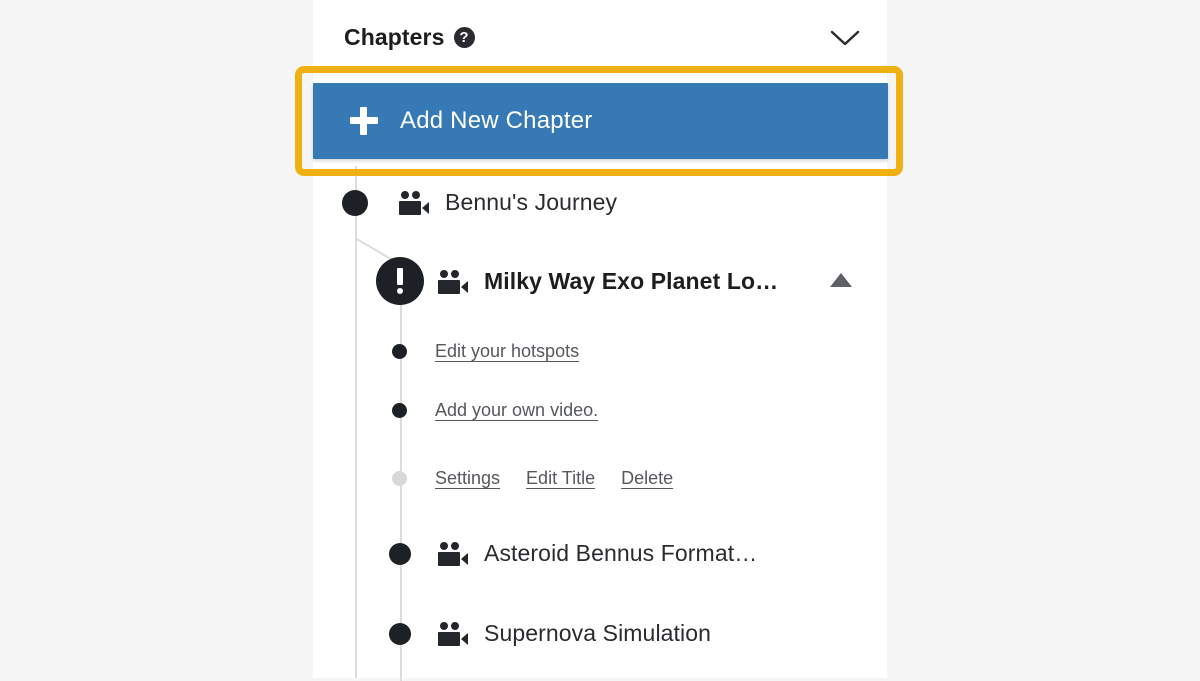 The image size is (1200, 681). What do you see at coordinates (841, 280) in the screenshot?
I see `triangle-up-icon` at bounding box center [841, 280].